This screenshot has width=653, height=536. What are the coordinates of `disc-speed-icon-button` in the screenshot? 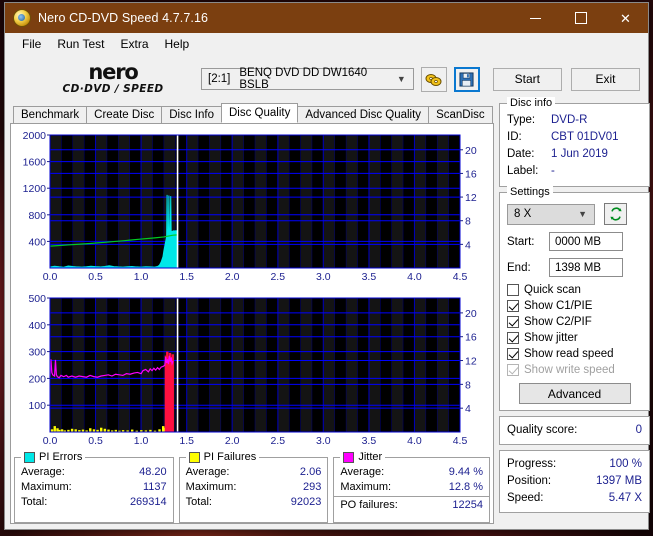 It's located at (433, 79).